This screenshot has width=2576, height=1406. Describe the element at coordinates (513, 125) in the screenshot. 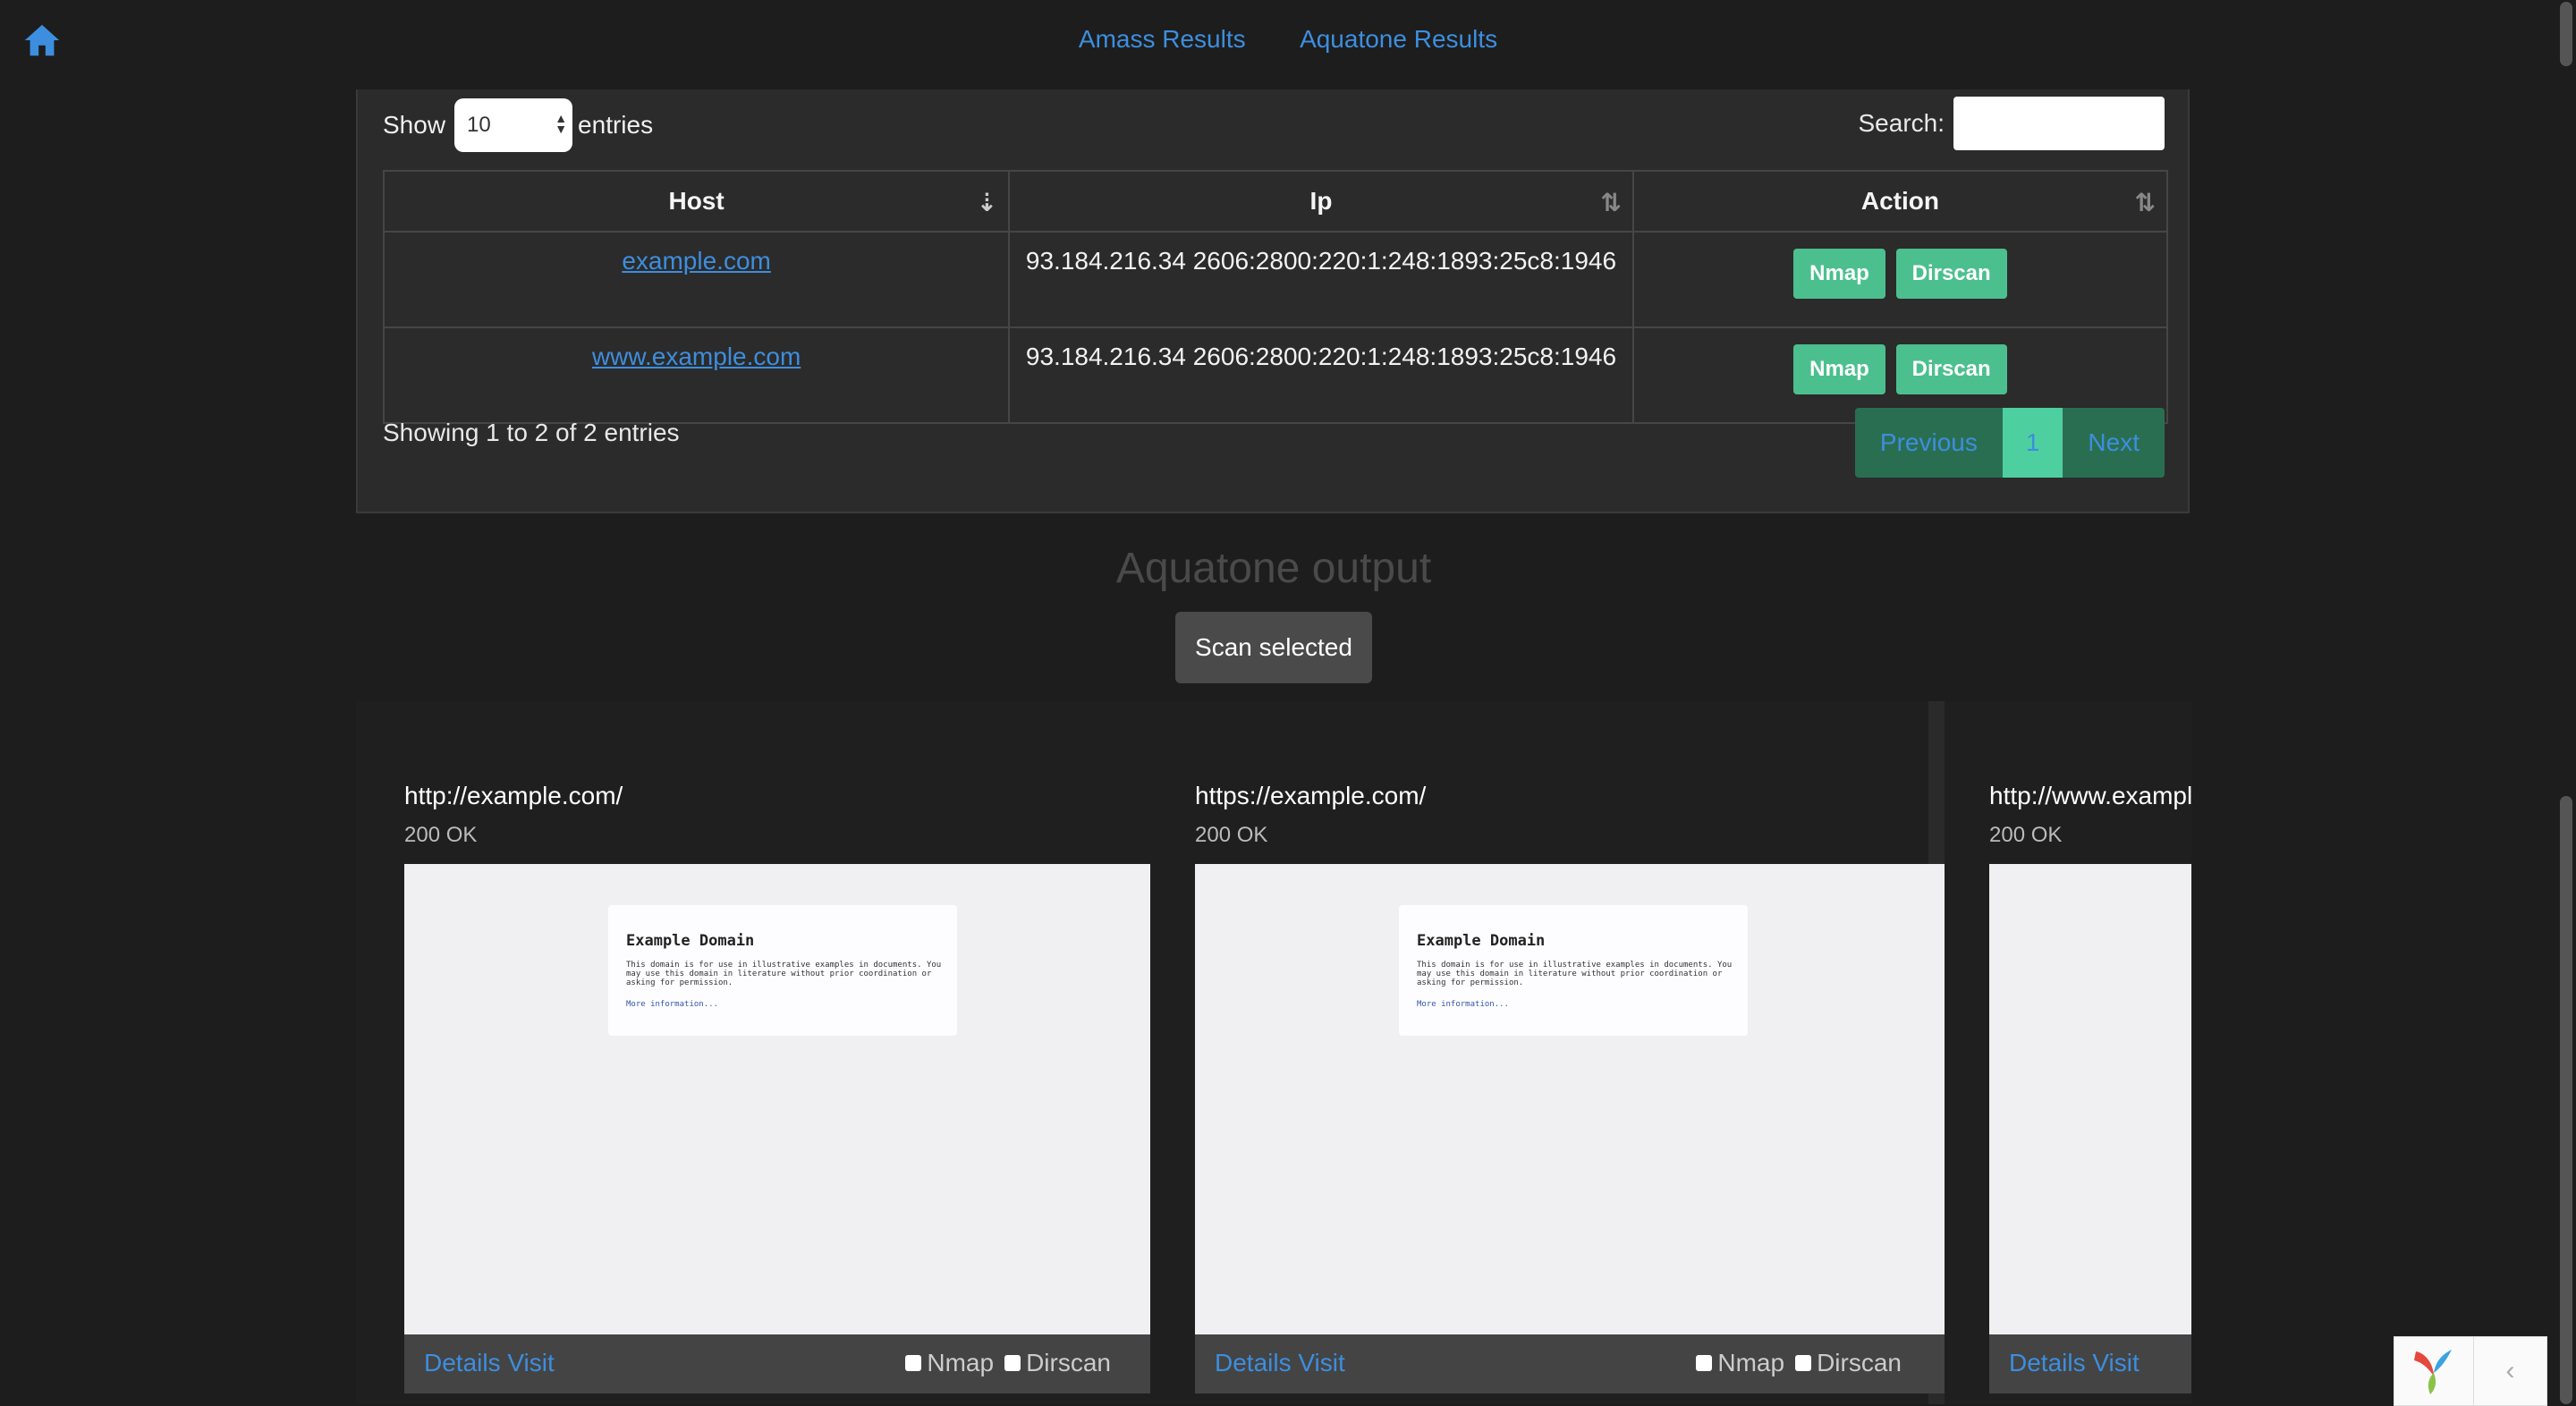

I see `entries-select: 10 ▲ ▼` at that location.